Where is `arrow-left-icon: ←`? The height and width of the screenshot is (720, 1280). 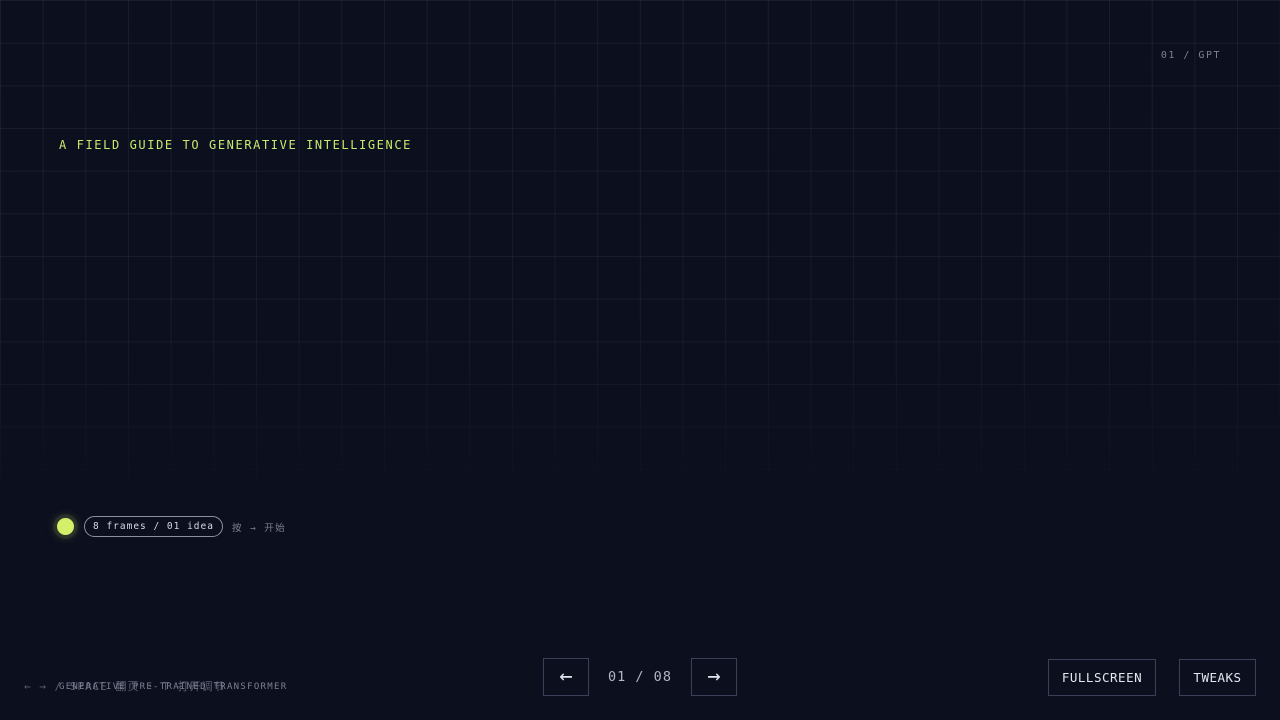
arrow-left-icon: ← is located at coordinates (566, 676).